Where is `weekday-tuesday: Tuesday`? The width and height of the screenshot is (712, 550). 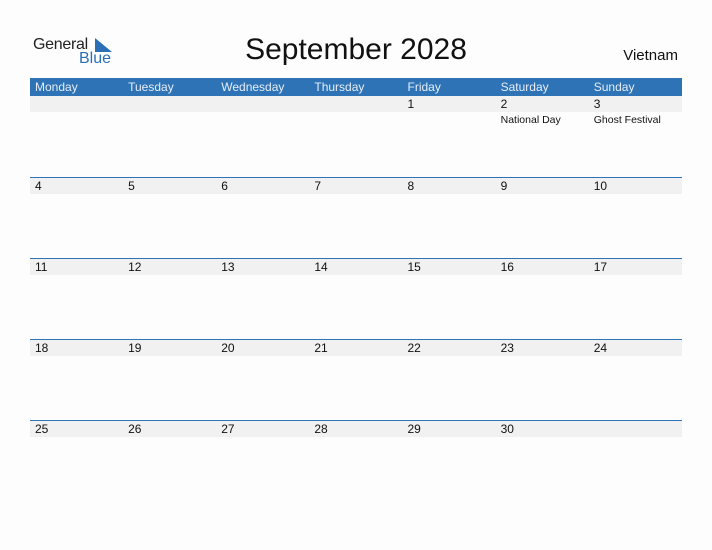
weekday-tuesday: Tuesday is located at coordinates (151, 87).